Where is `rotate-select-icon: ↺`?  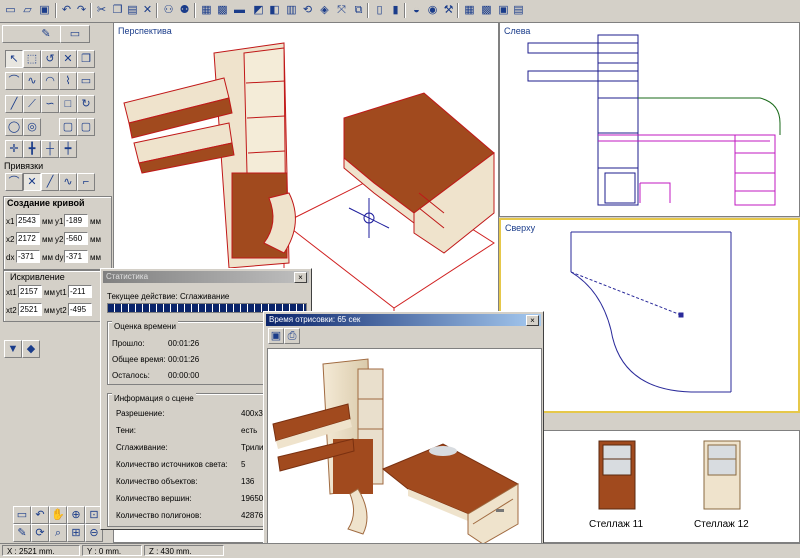 rotate-select-icon: ↺ is located at coordinates (50, 59).